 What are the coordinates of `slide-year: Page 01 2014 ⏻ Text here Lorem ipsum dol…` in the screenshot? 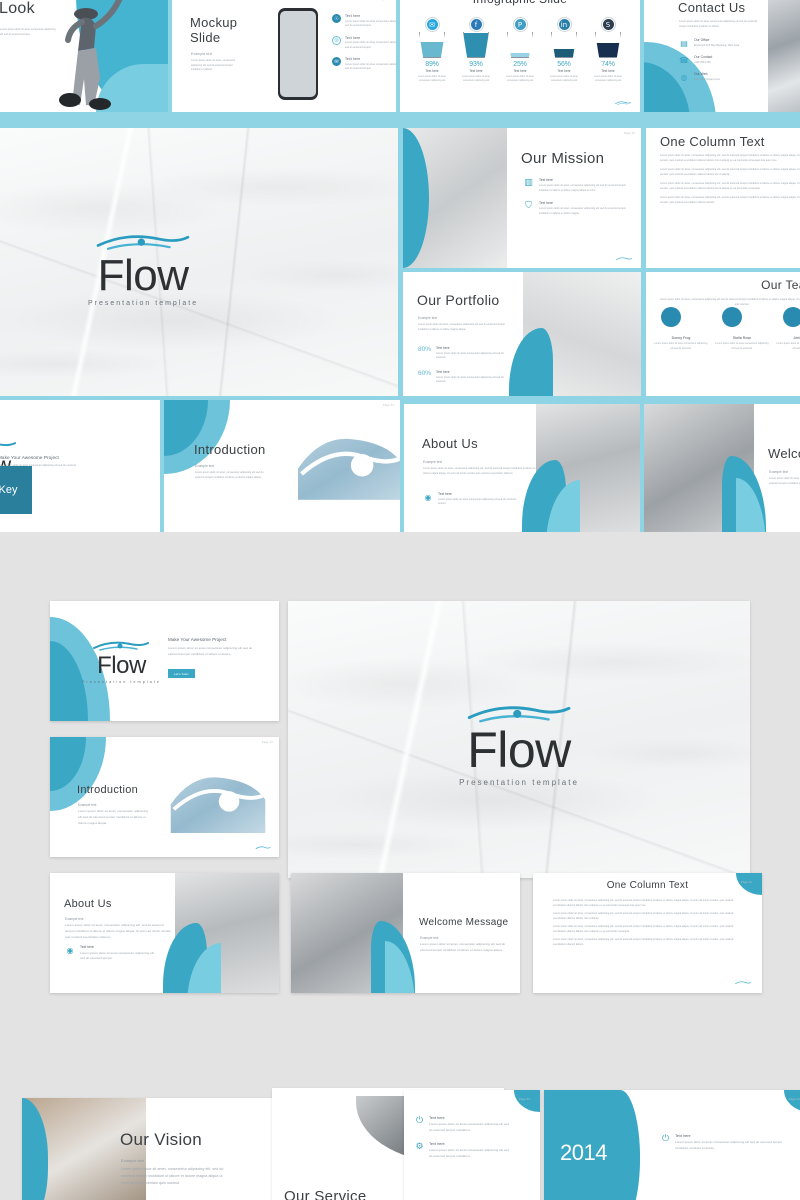 It's located at (672, 1145).